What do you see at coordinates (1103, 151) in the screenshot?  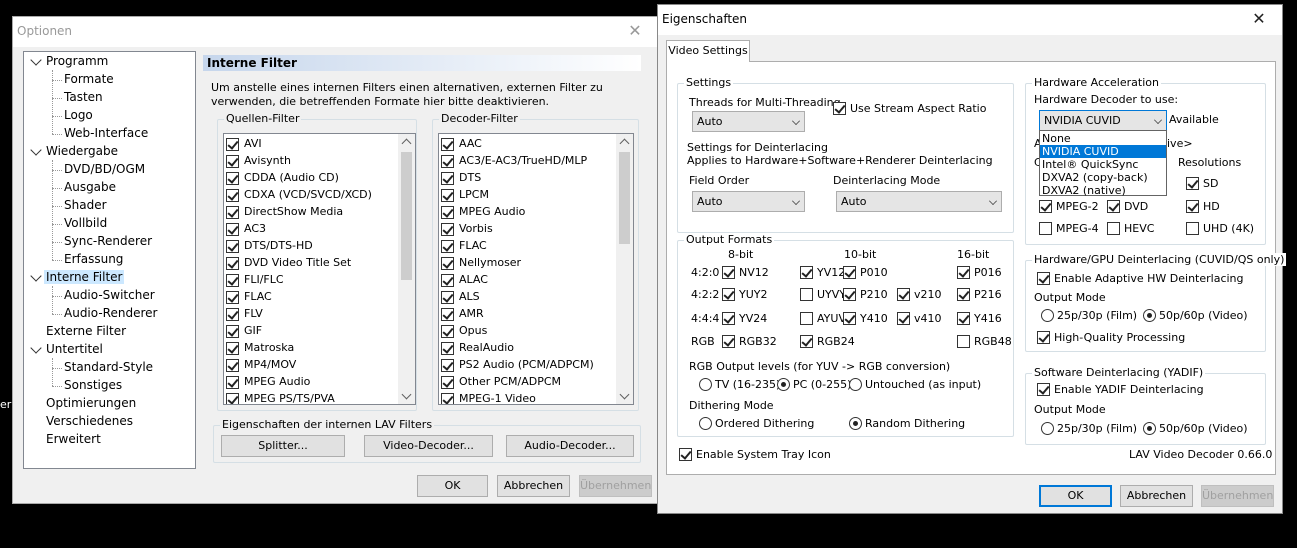 I see `dropdown-option: NVIDIA CUVID` at bounding box center [1103, 151].